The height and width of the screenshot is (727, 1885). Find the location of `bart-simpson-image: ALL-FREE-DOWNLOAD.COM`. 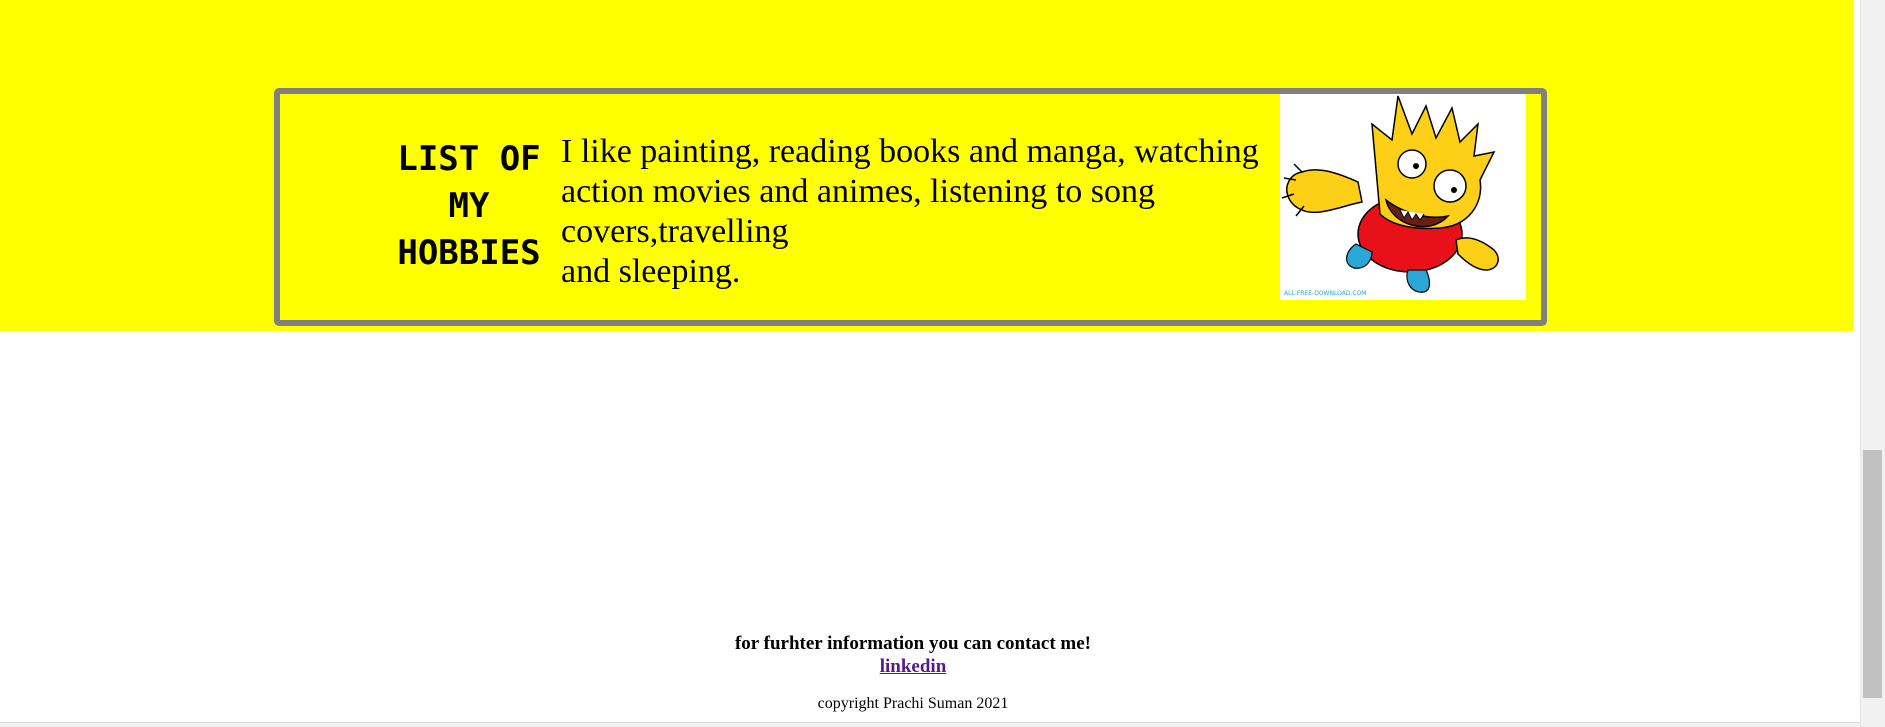

bart-simpson-image: ALL-FREE-DOWNLOAD.COM is located at coordinates (1403, 197).